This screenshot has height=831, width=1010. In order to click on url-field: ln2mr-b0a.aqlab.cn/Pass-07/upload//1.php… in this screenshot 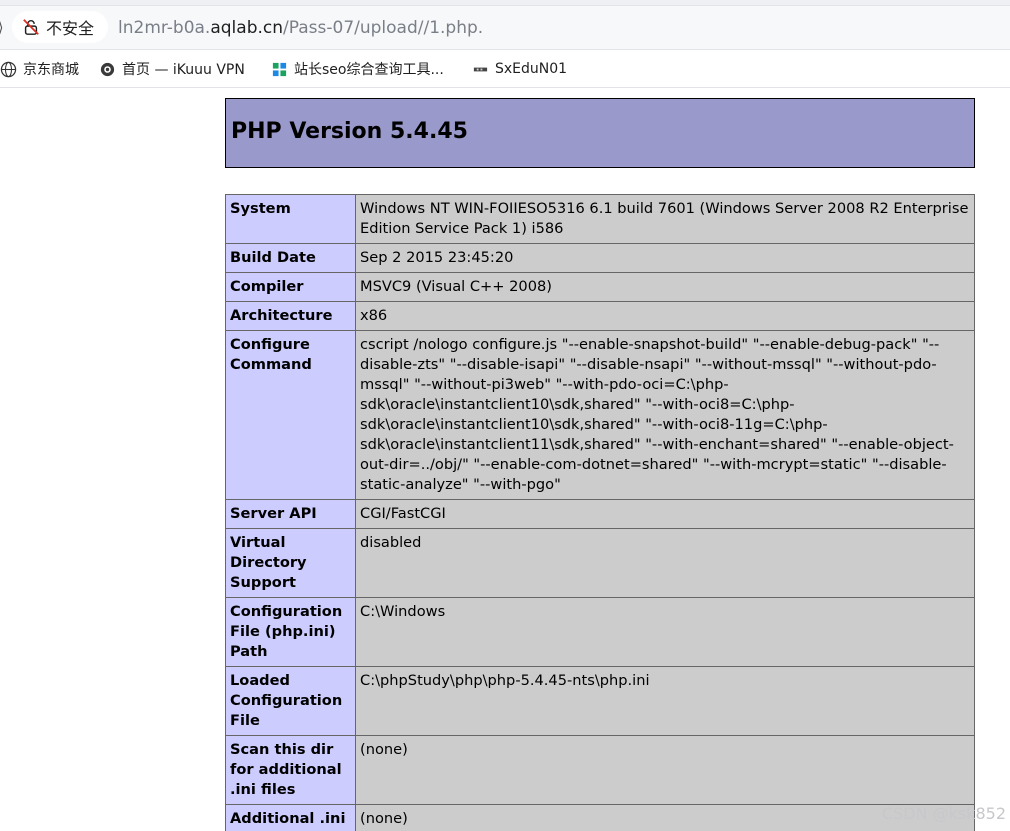, I will do `click(300, 28)`.